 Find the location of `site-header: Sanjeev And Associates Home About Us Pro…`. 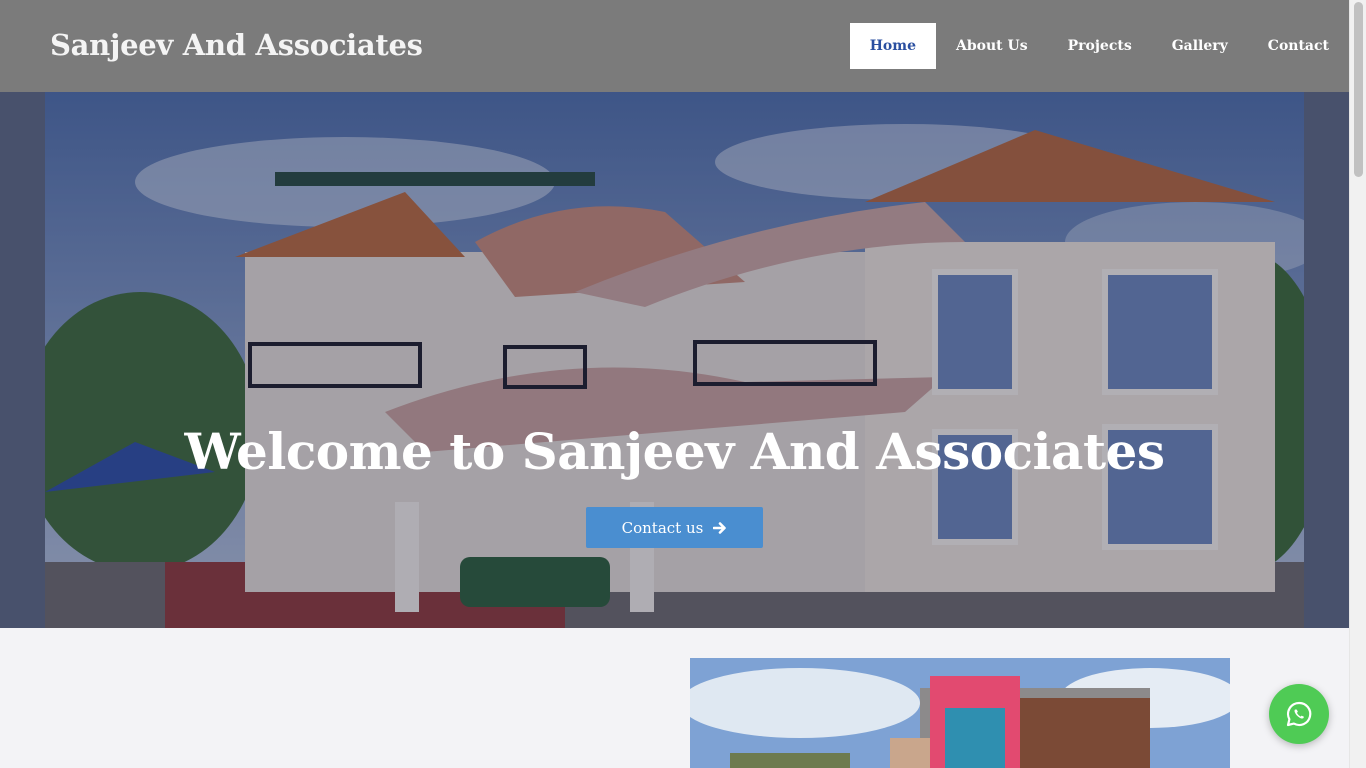

site-header: Sanjeev And Associates Home About Us Pro… is located at coordinates (674, 46).